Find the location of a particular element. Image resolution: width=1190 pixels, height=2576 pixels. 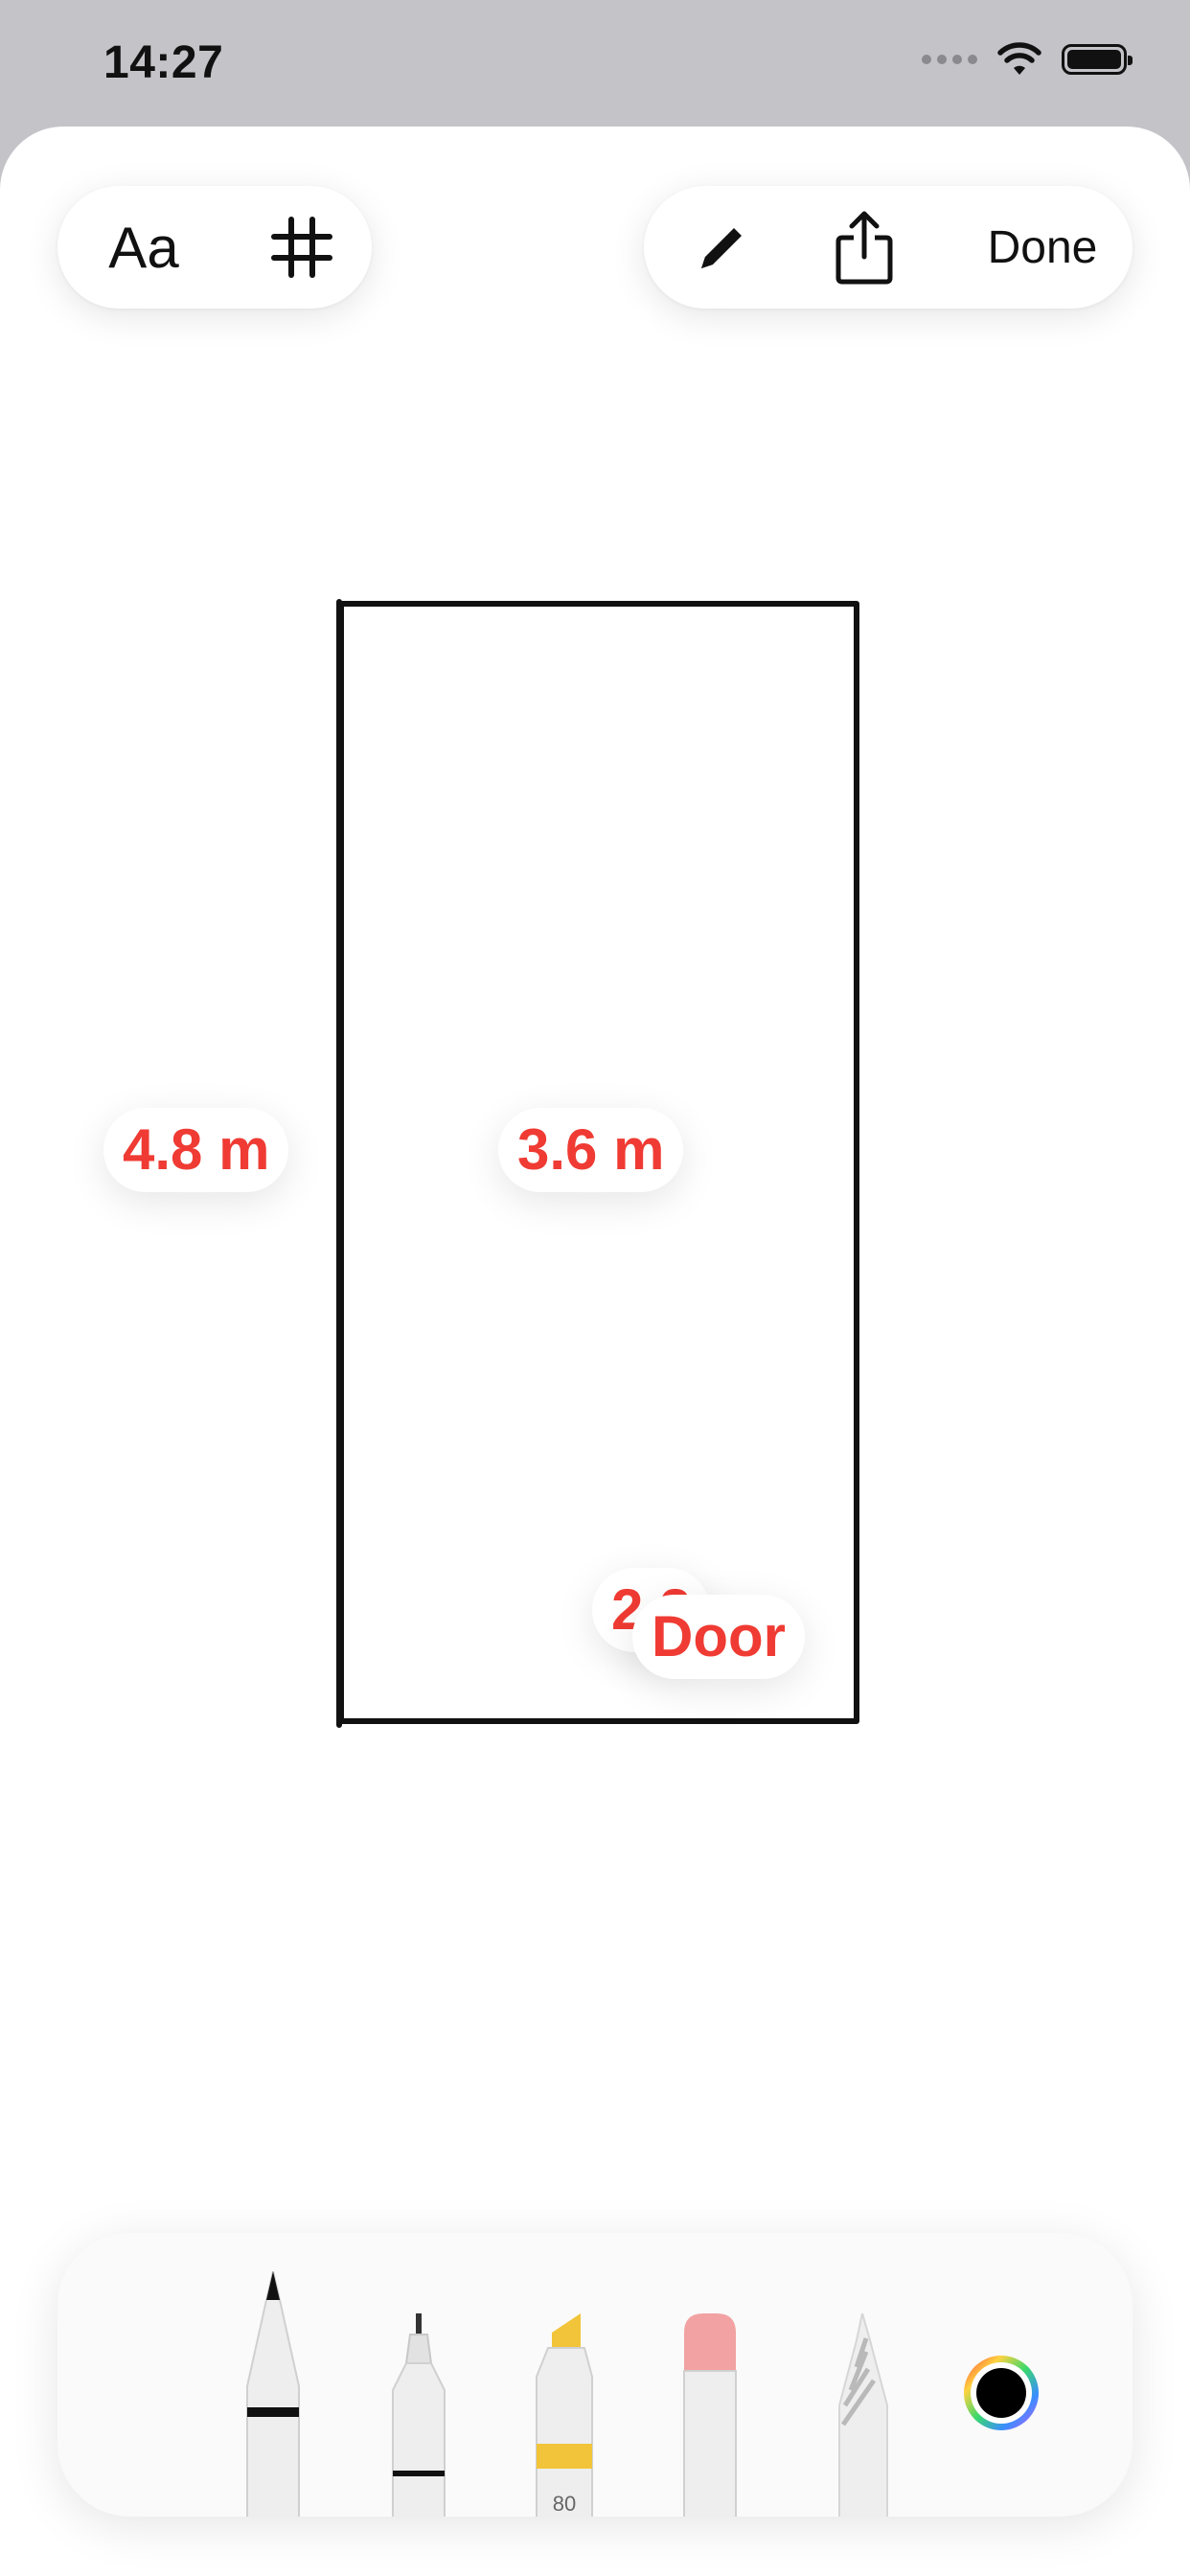

grid-button is located at coordinates (302, 247).